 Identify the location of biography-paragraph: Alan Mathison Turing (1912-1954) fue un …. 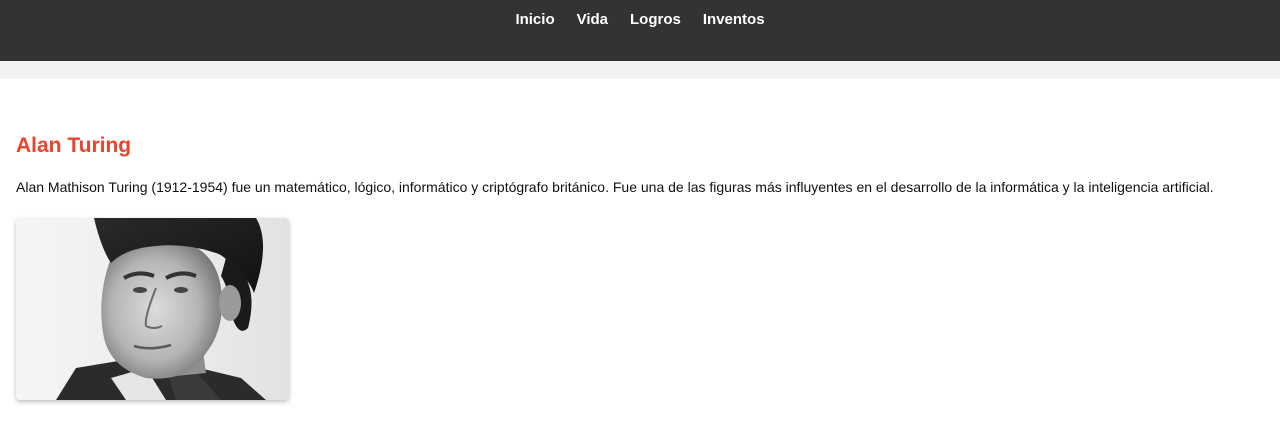
(615, 187).